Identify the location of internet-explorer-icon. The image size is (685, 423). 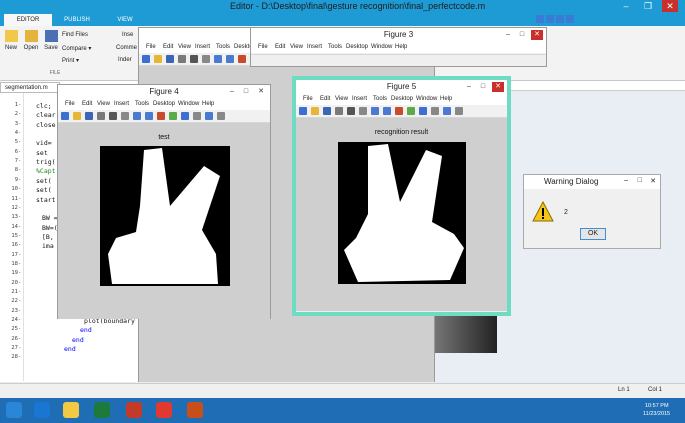
(42, 410).